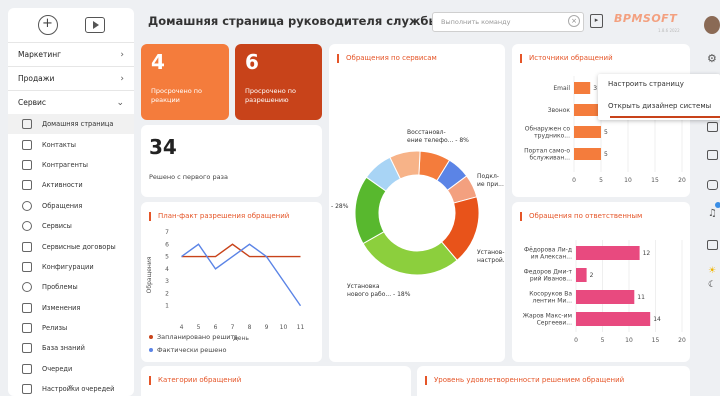 This screenshot has height=396, width=720. I want to click on sidebar-item: Обращения, so click(71, 206).